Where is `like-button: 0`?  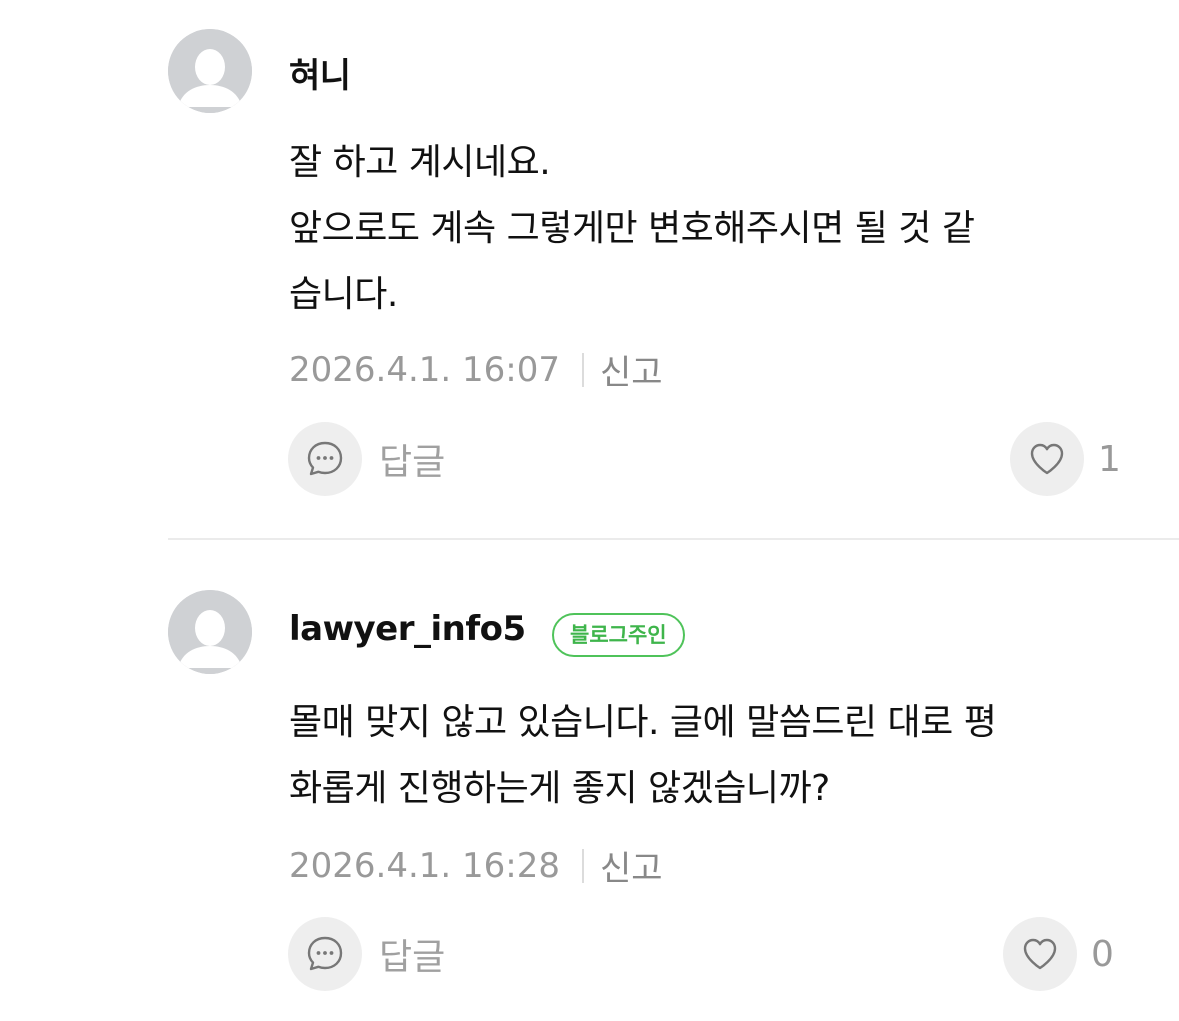
like-button: 0 is located at coordinates (1058, 954).